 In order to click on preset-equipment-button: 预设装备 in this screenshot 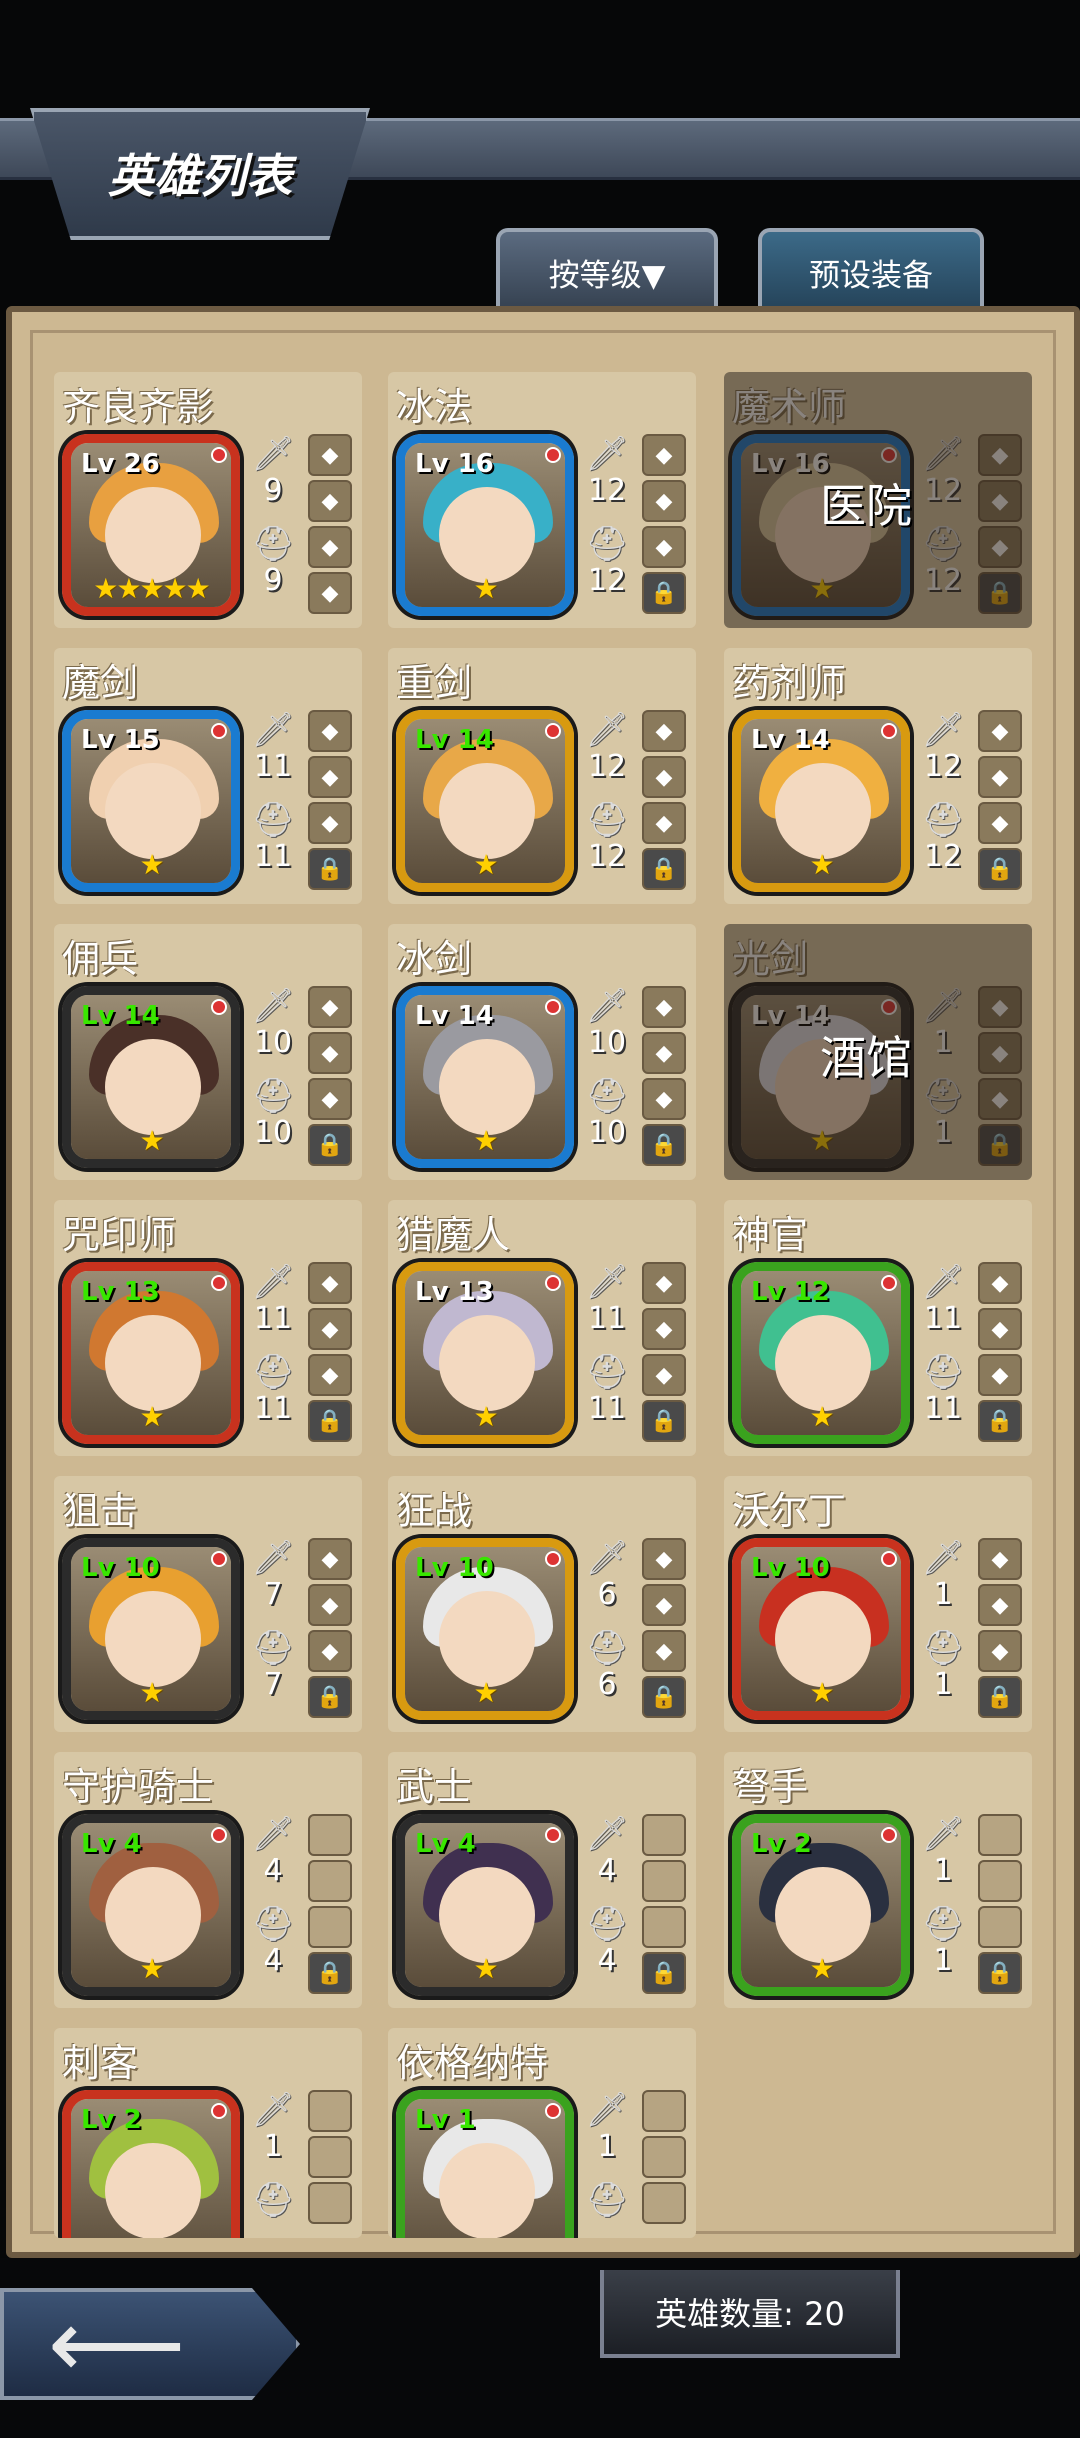, I will do `click(871, 270)`.